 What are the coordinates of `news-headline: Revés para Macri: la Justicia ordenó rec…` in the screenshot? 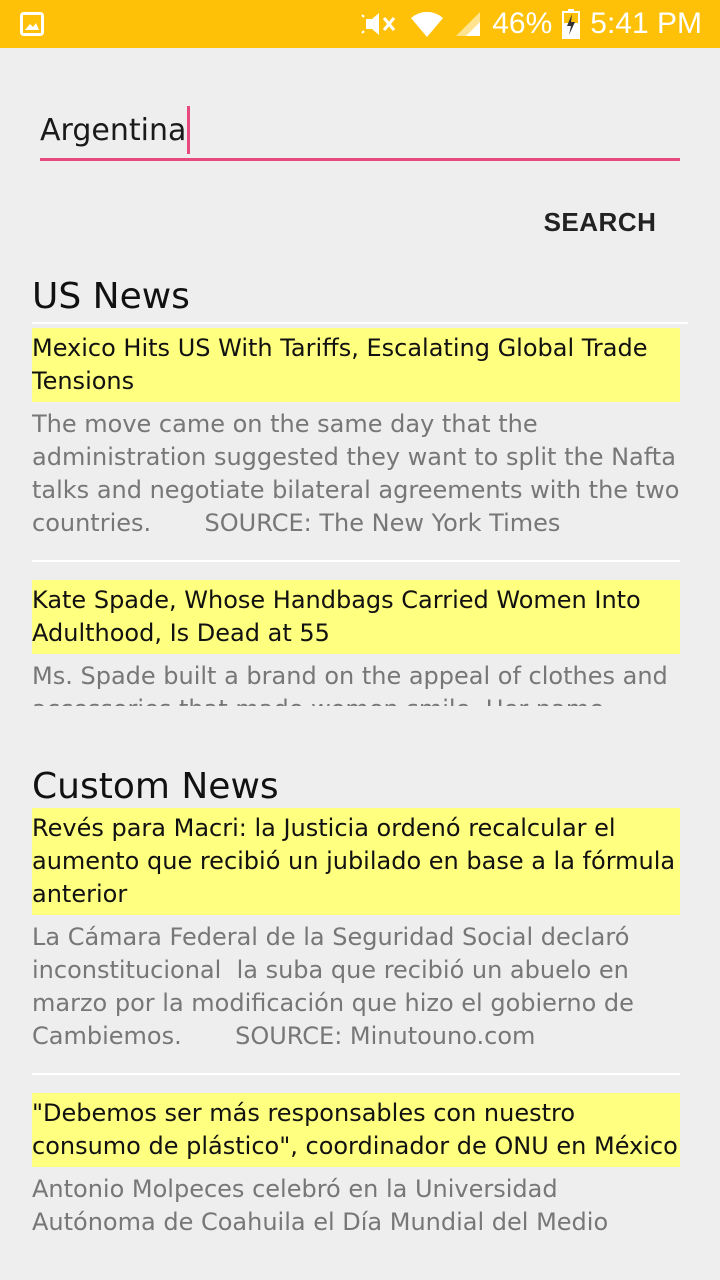 It's located at (356, 861).